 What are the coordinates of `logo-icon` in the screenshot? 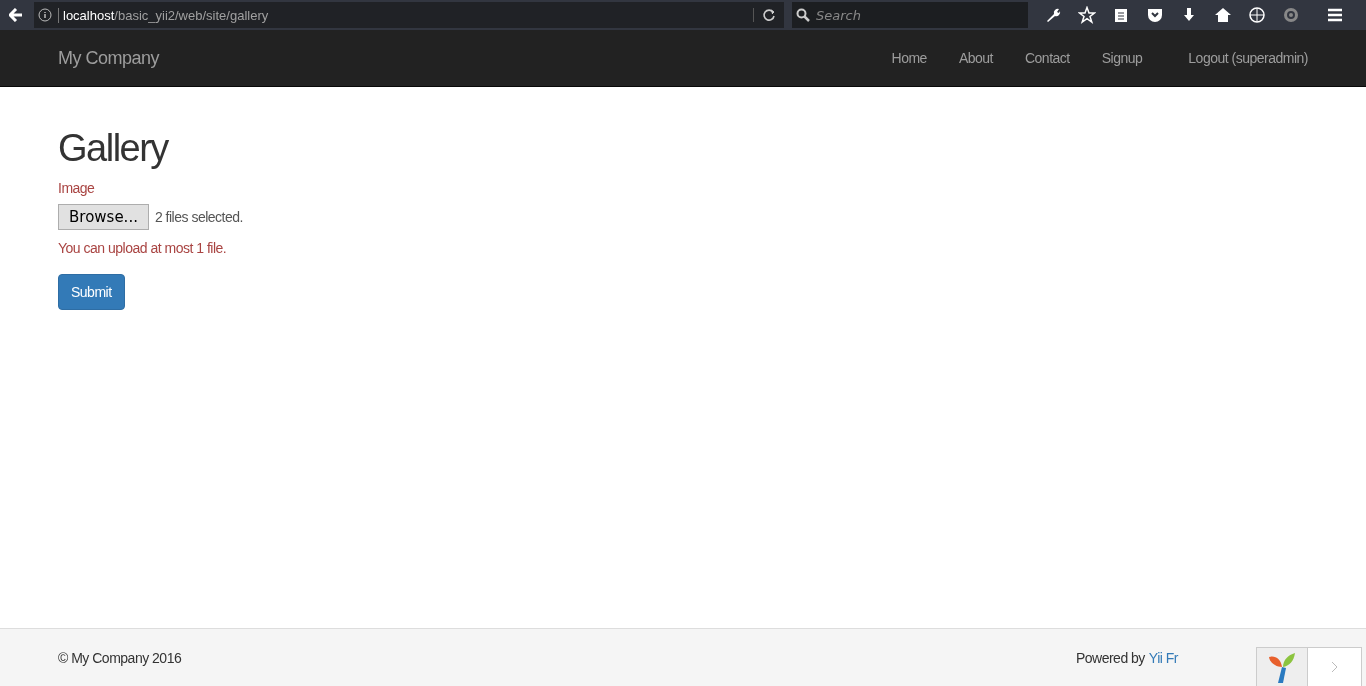 It's located at (1282, 667).